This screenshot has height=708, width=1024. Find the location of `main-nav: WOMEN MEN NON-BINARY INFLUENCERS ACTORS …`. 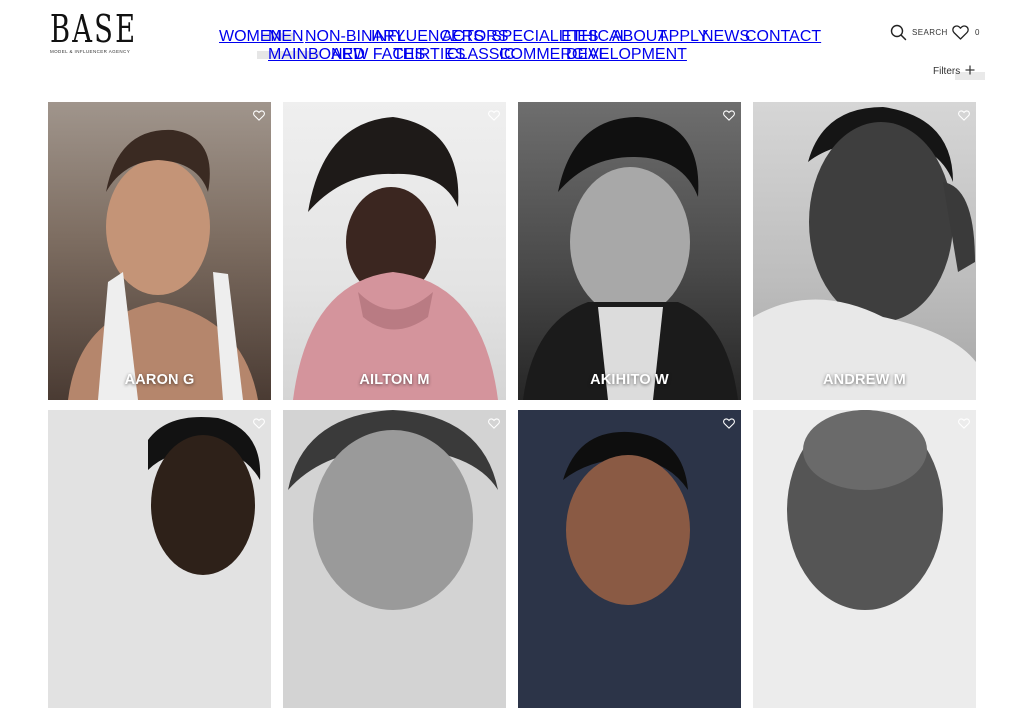

main-nav: WOMEN MEN NON-BINARY INFLUENCERS ACTORS … is located at coordinates (512, 36).